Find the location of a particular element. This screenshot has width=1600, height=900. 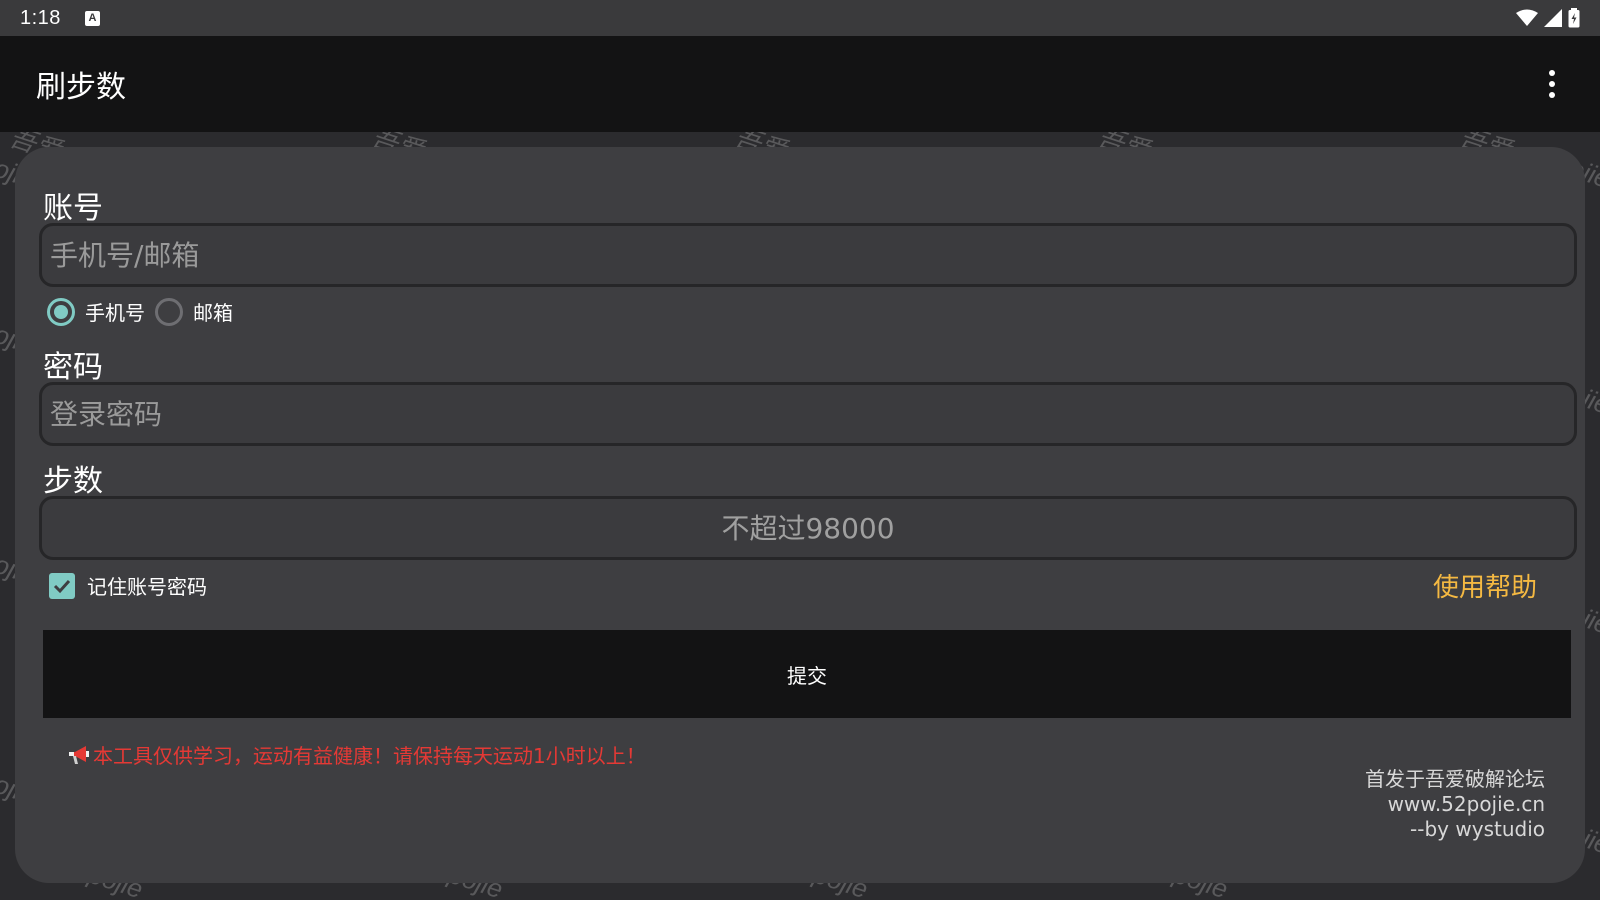

a-icon: A is located at coordinates (92, 18).